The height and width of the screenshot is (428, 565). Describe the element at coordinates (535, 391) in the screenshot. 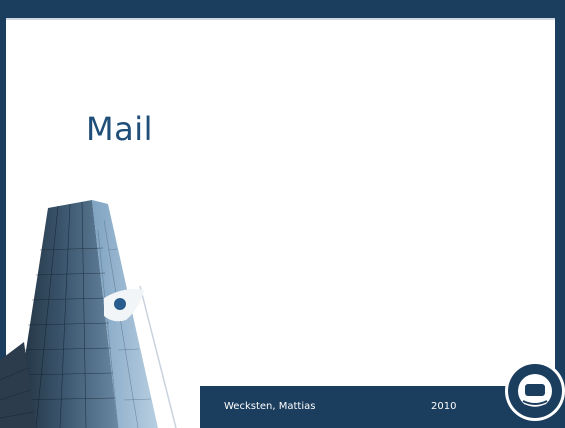

I see `university-logo` at that location.